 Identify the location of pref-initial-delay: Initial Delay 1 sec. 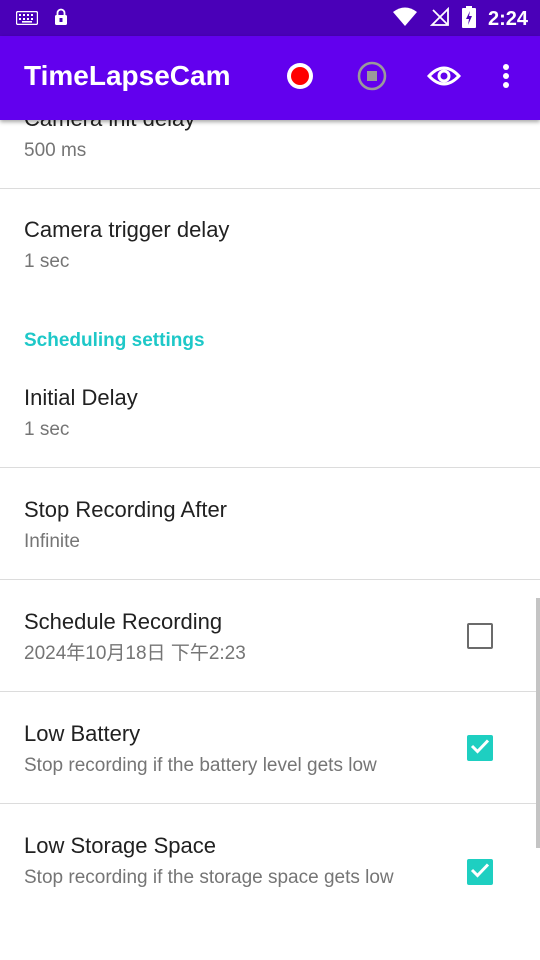
(270, 415).